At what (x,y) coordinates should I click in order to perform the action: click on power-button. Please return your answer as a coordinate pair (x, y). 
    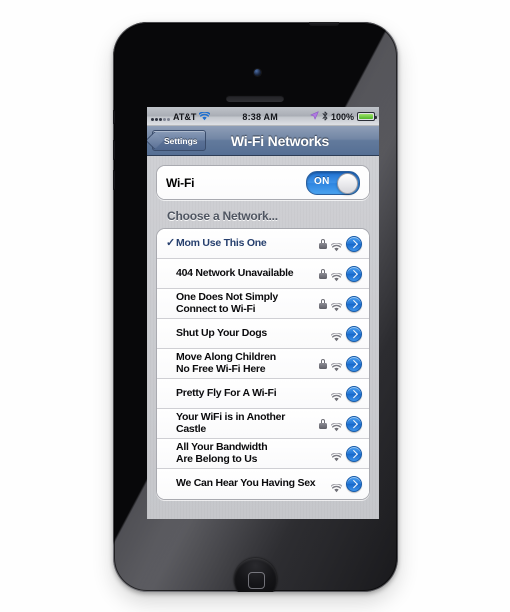
    Looking at the image, I should click on (324, 24).